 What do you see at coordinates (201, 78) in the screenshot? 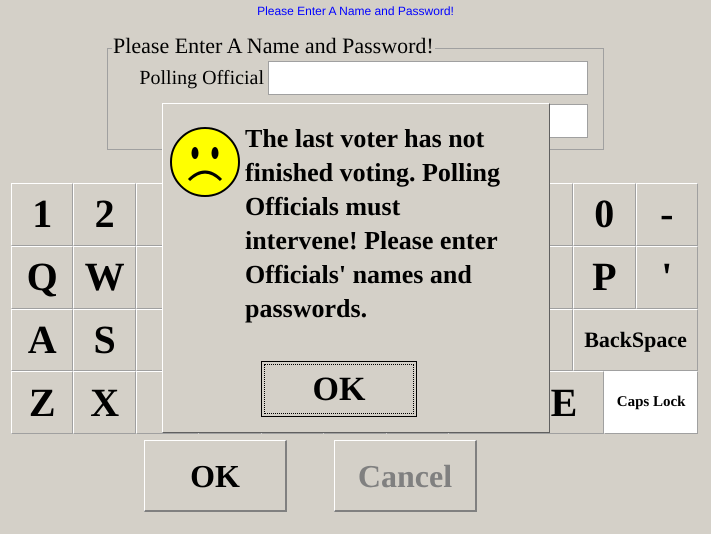
I see `field-label: Polling Official` at bounding box center [201, 78].